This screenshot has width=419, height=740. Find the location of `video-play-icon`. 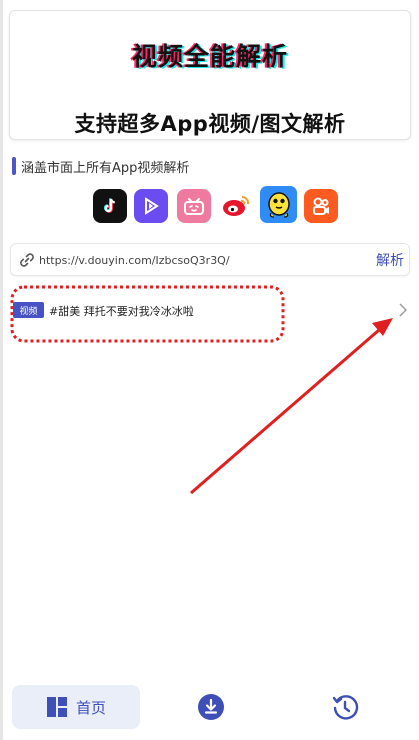

video-play-icon is located at coordinates (151, 206).